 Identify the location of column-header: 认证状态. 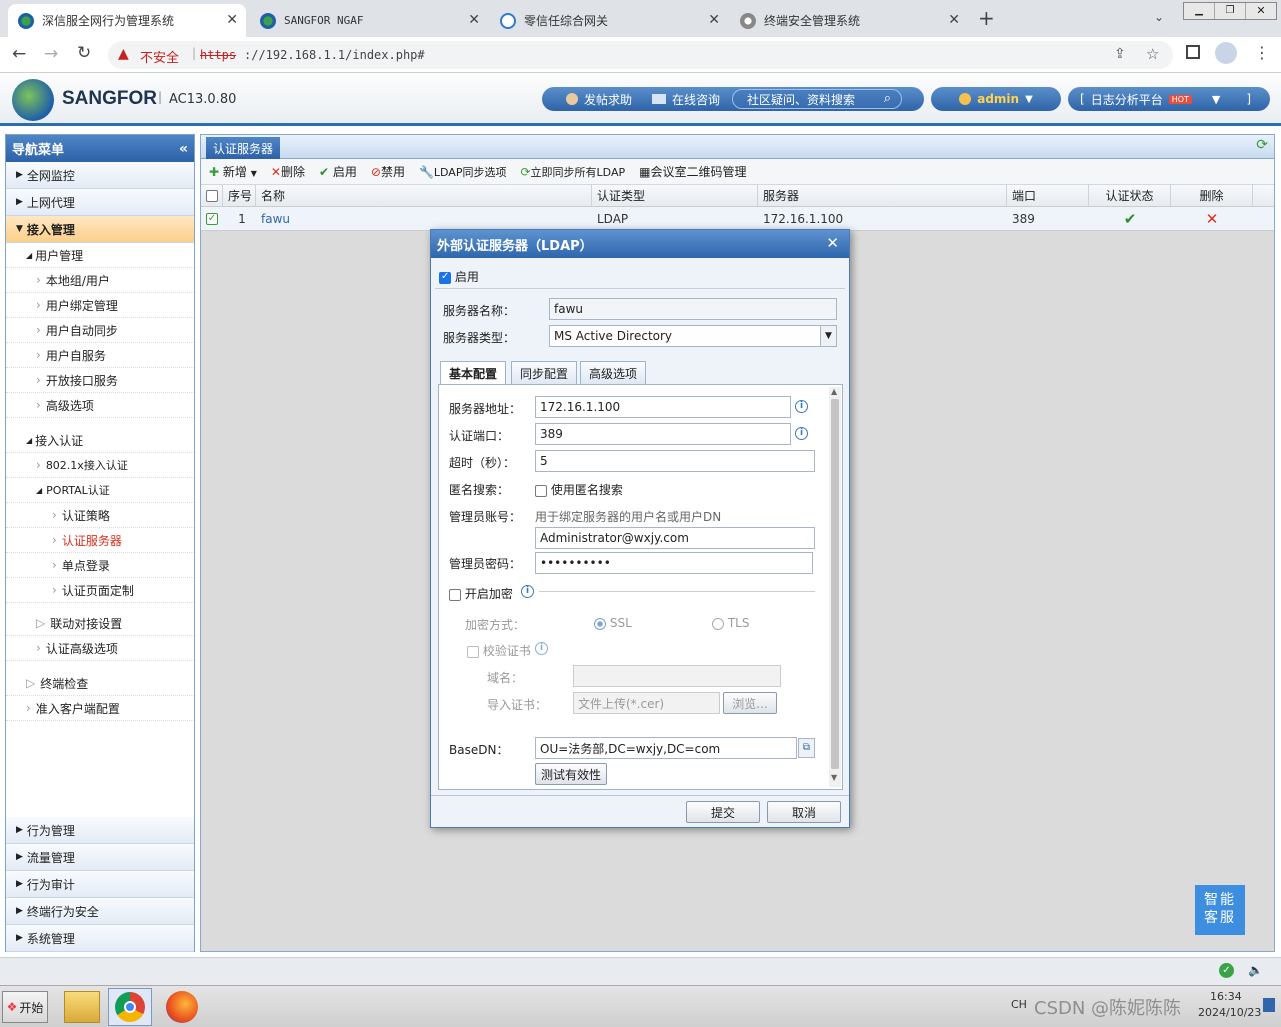
(1130, 195).